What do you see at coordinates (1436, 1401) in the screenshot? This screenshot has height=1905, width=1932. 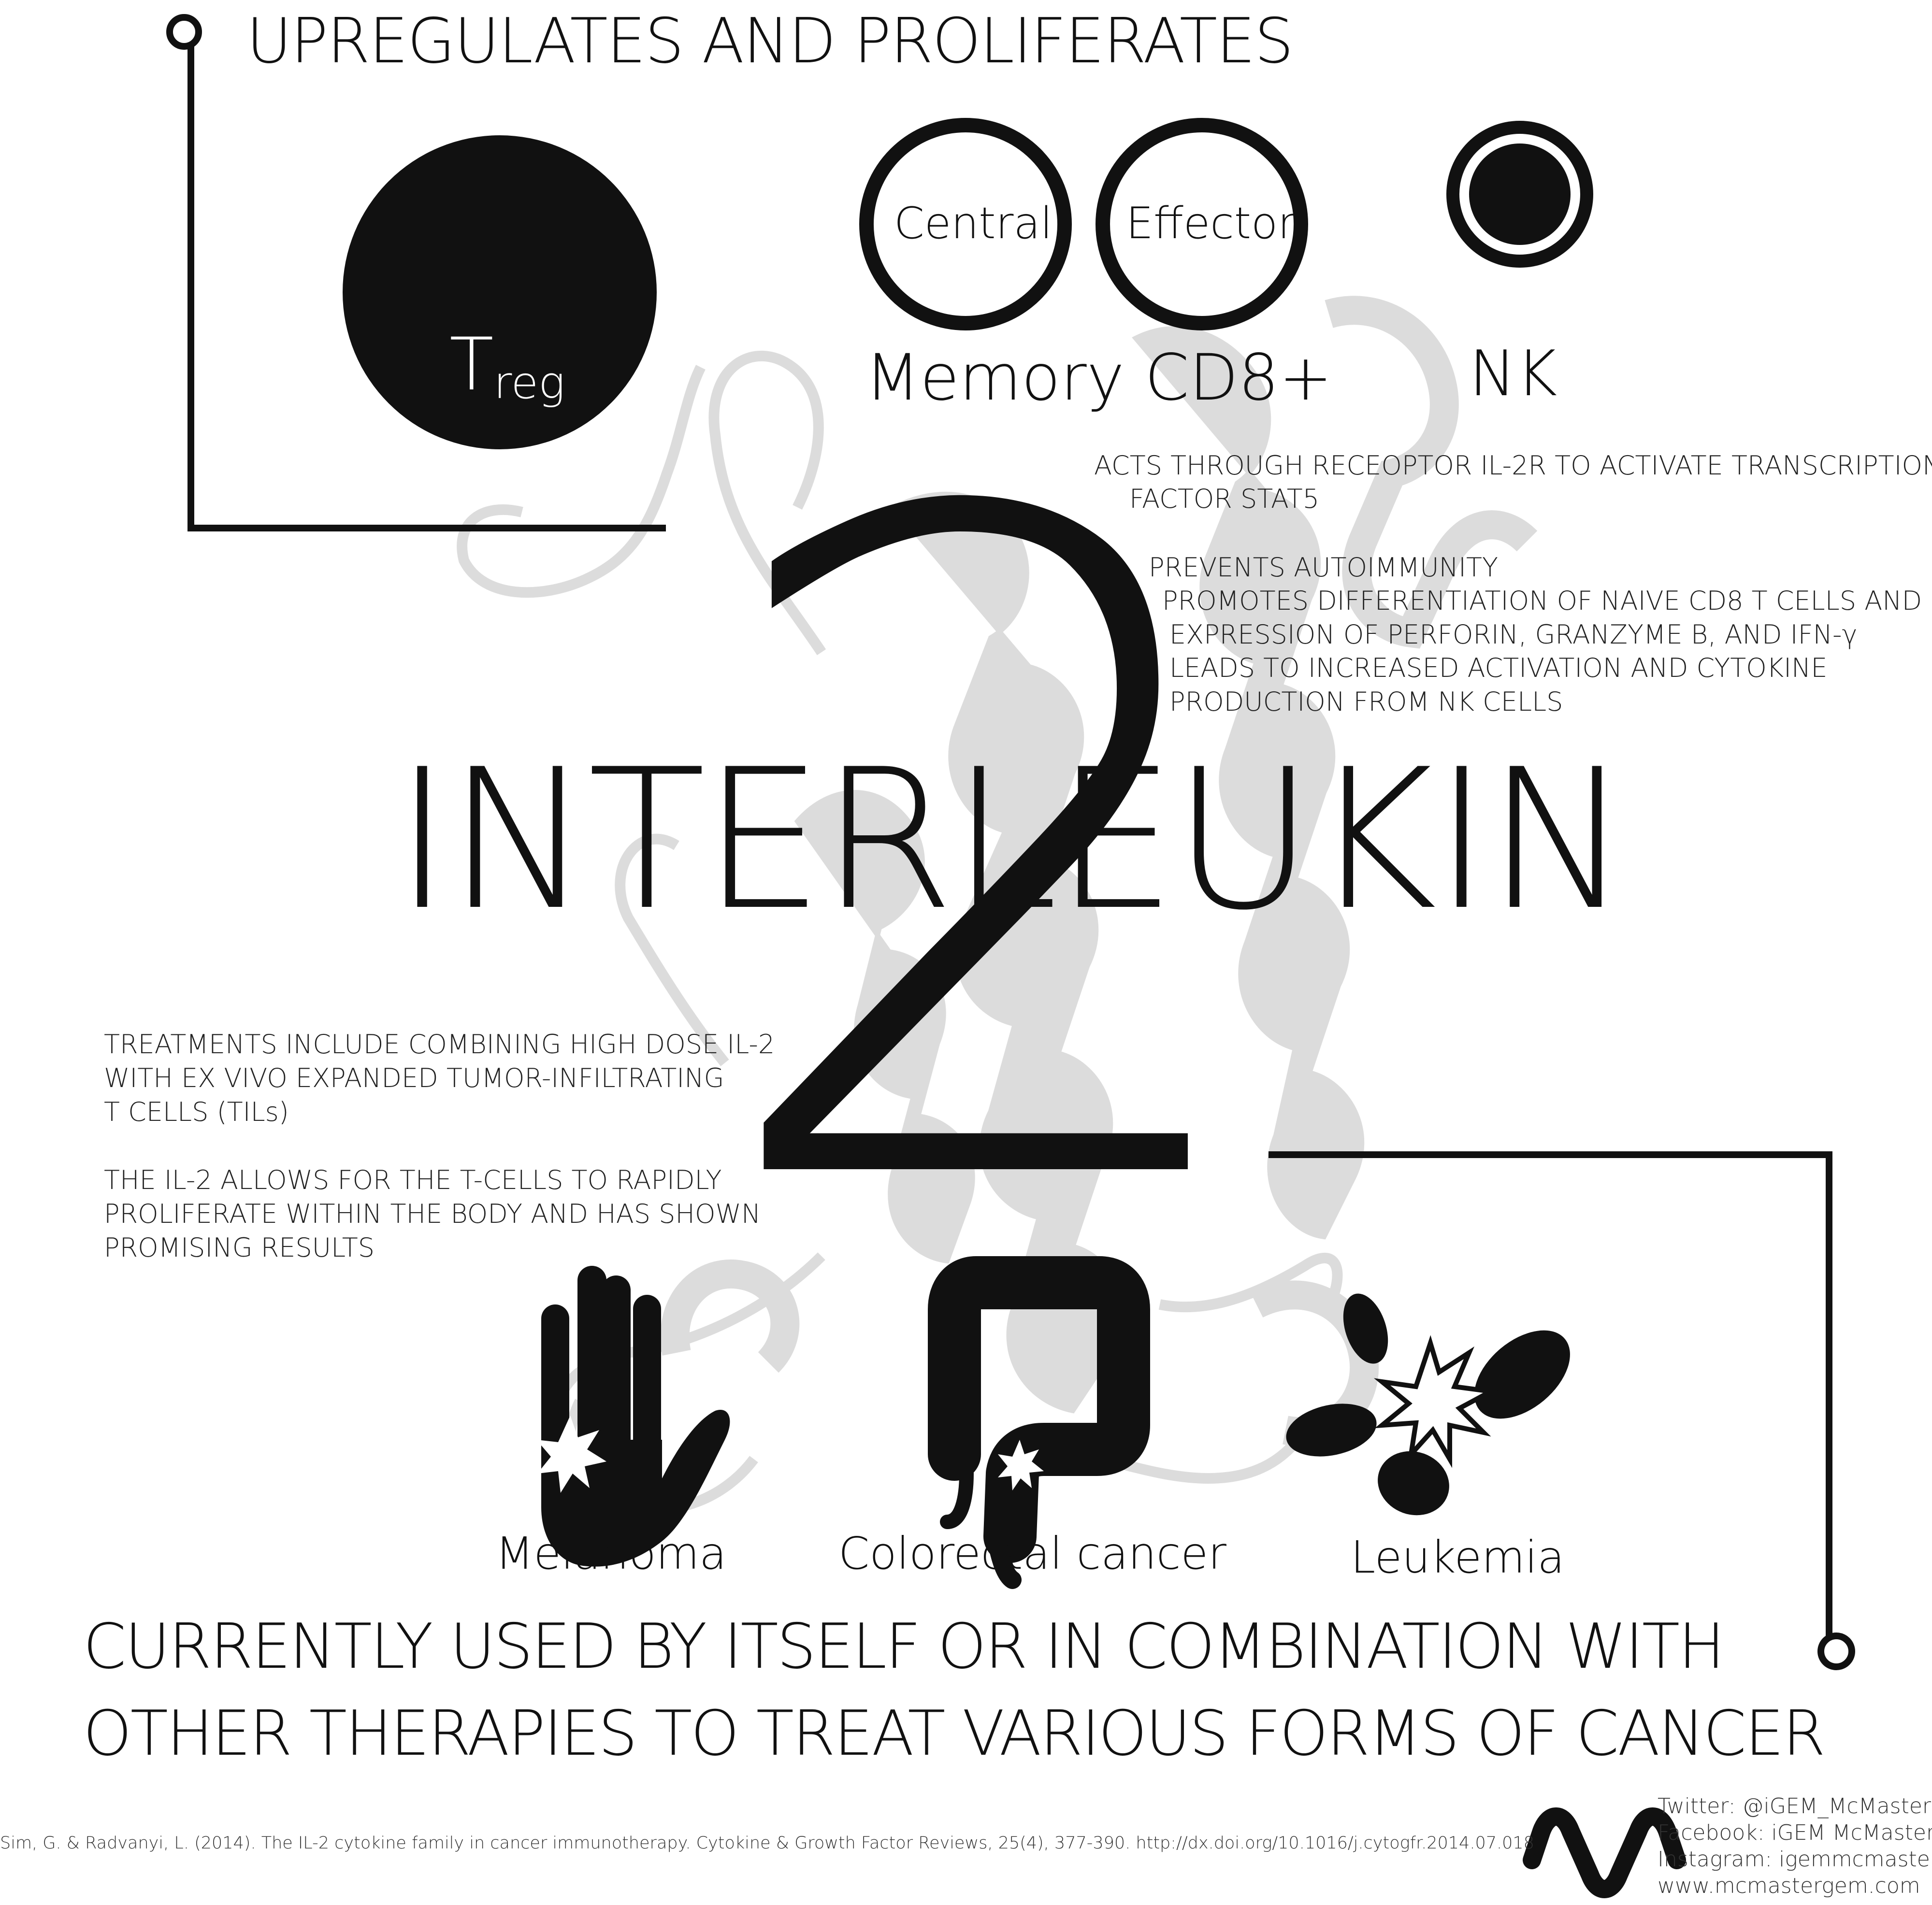 I see `burst-icon` at bounding box center [1436, 1401].